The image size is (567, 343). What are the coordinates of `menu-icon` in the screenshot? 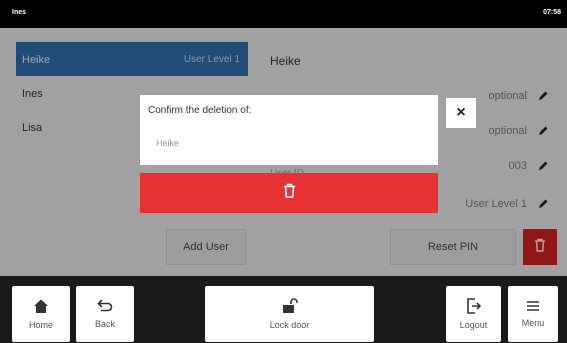 It's located at (533, 306).